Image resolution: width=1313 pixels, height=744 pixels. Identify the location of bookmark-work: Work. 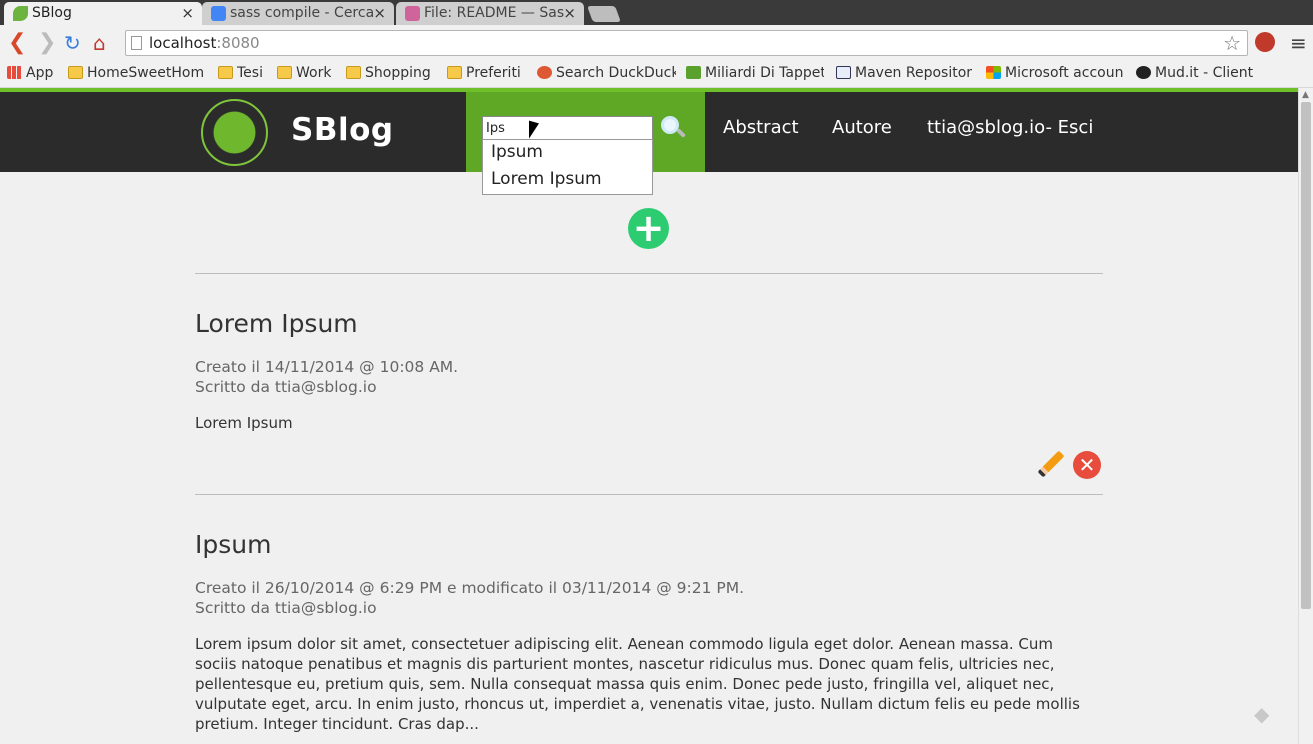
(304, 74).